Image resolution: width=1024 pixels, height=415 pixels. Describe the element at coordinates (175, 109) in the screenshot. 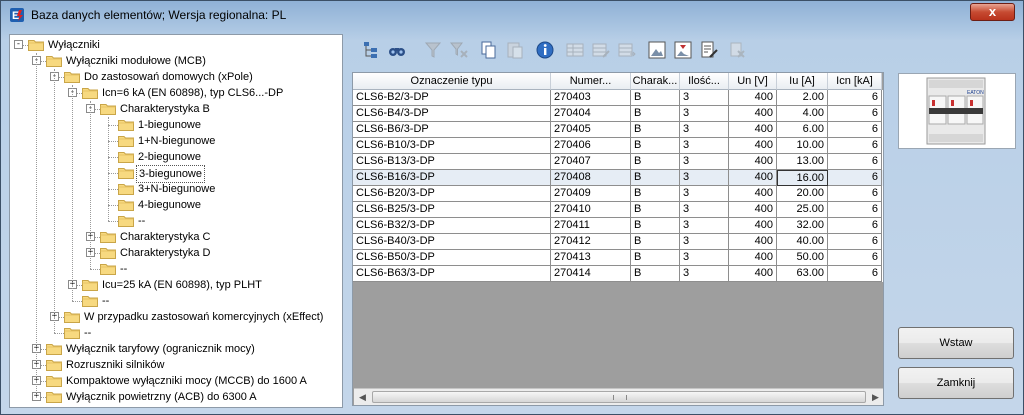

I see `tree-node: - Charakterystyka B` at that location.